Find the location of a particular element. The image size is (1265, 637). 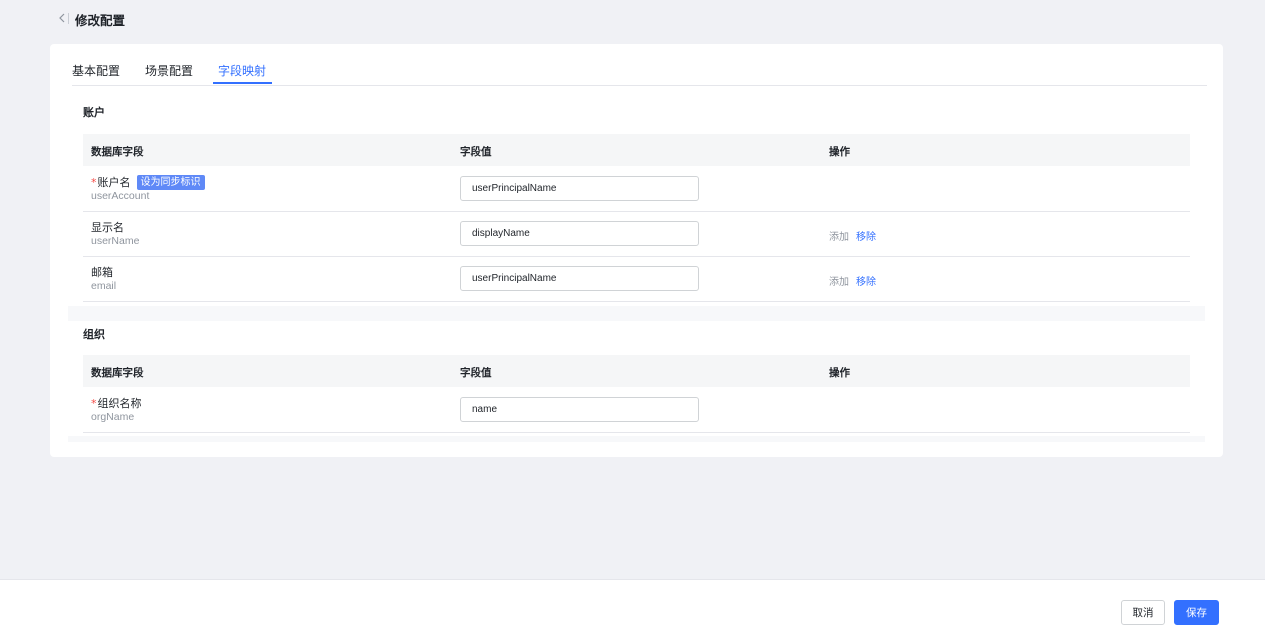

table-row: 邮箱 email userPrincipalName 添加 移除 is located at coordinates (636, 279).